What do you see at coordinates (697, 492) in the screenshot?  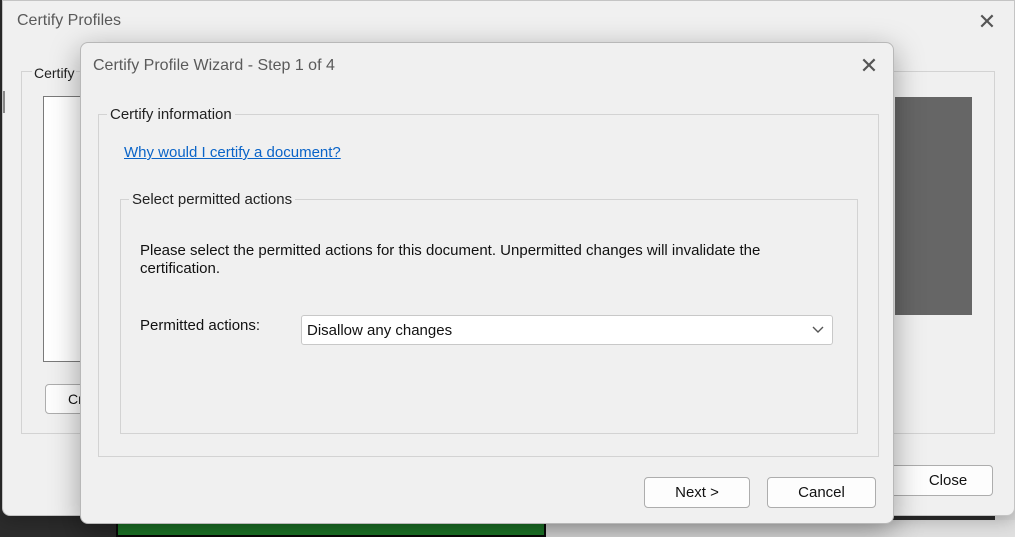 I see `next-button: Next >` at bounding box center [697, 492].